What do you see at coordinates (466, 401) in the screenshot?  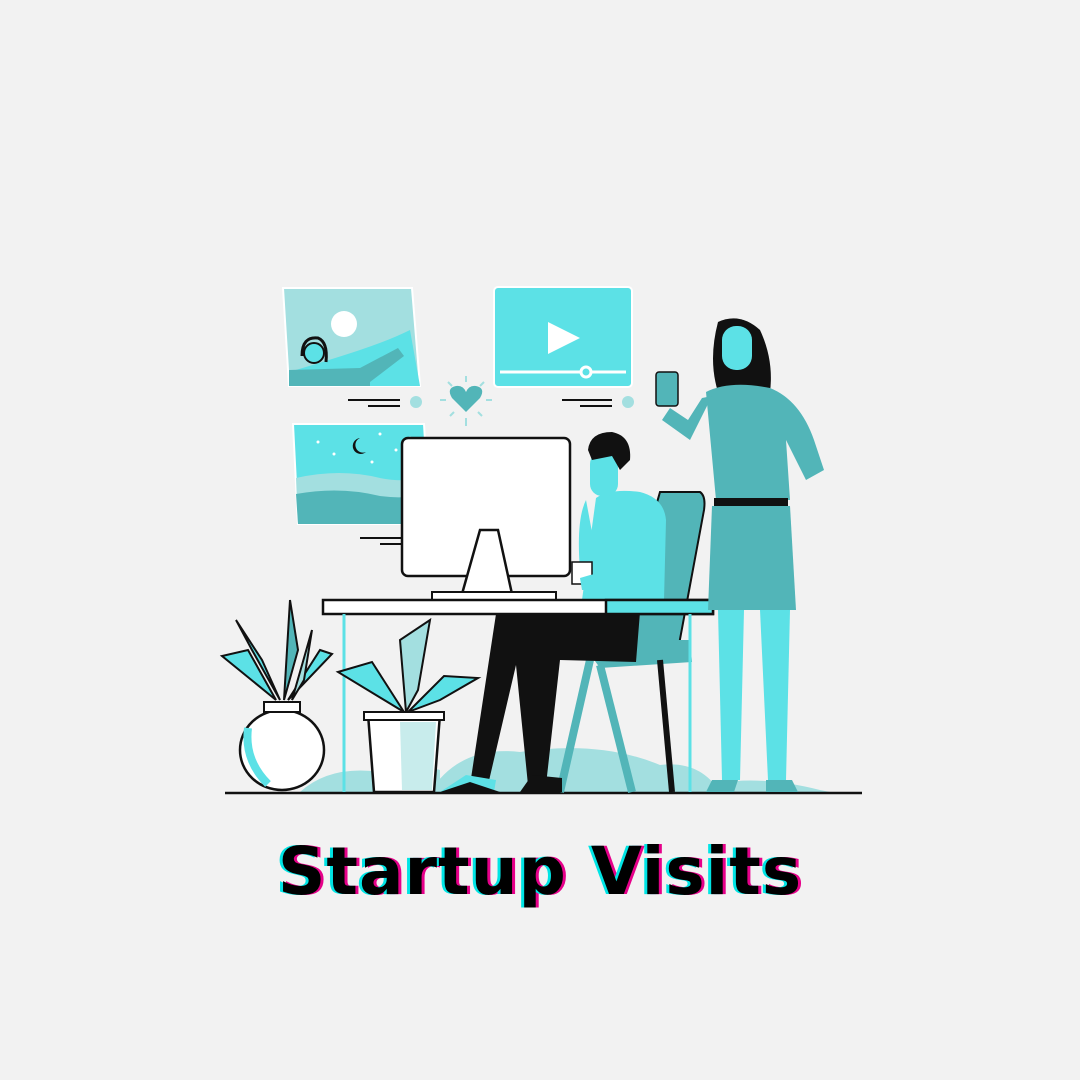 I see `heart-icon` at bounding box center [466, 401].